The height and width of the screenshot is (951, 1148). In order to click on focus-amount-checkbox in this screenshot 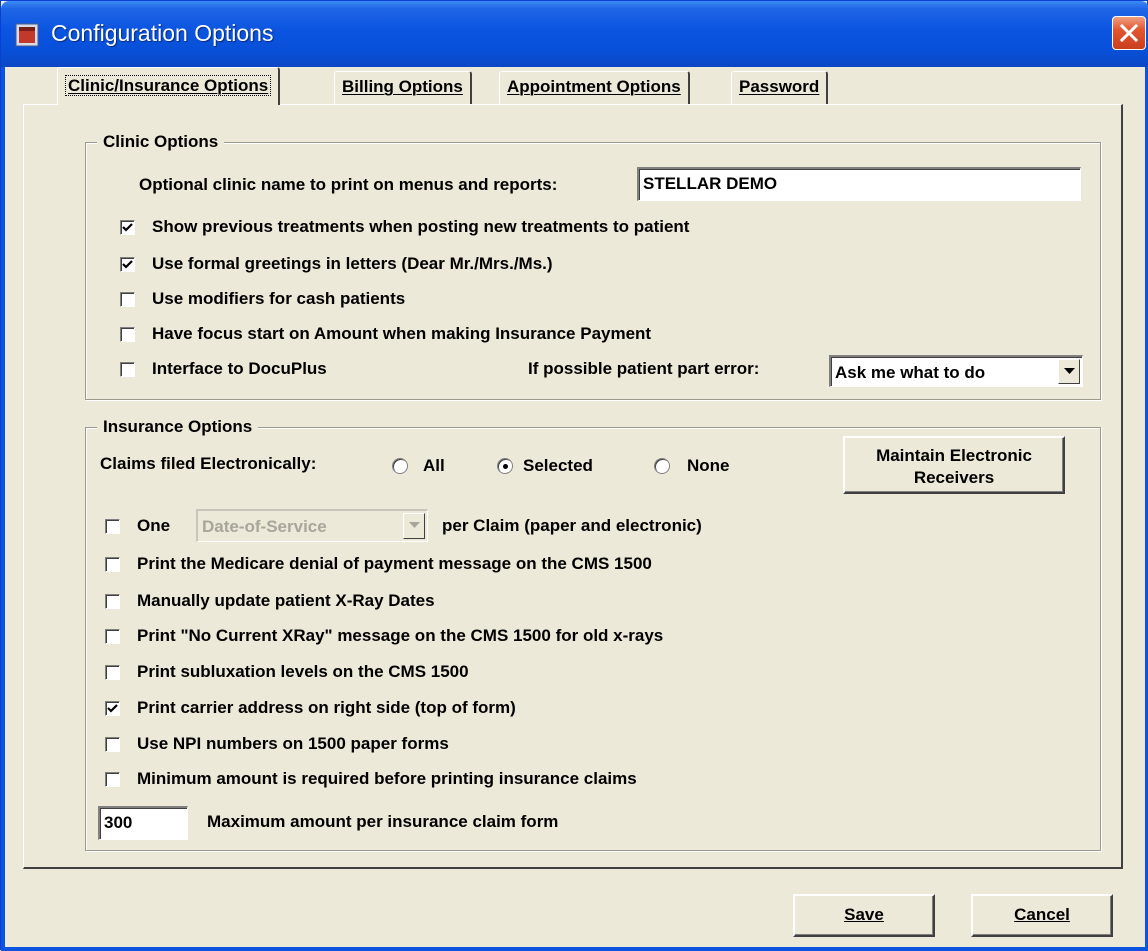, I will do `click(127, 334)`.